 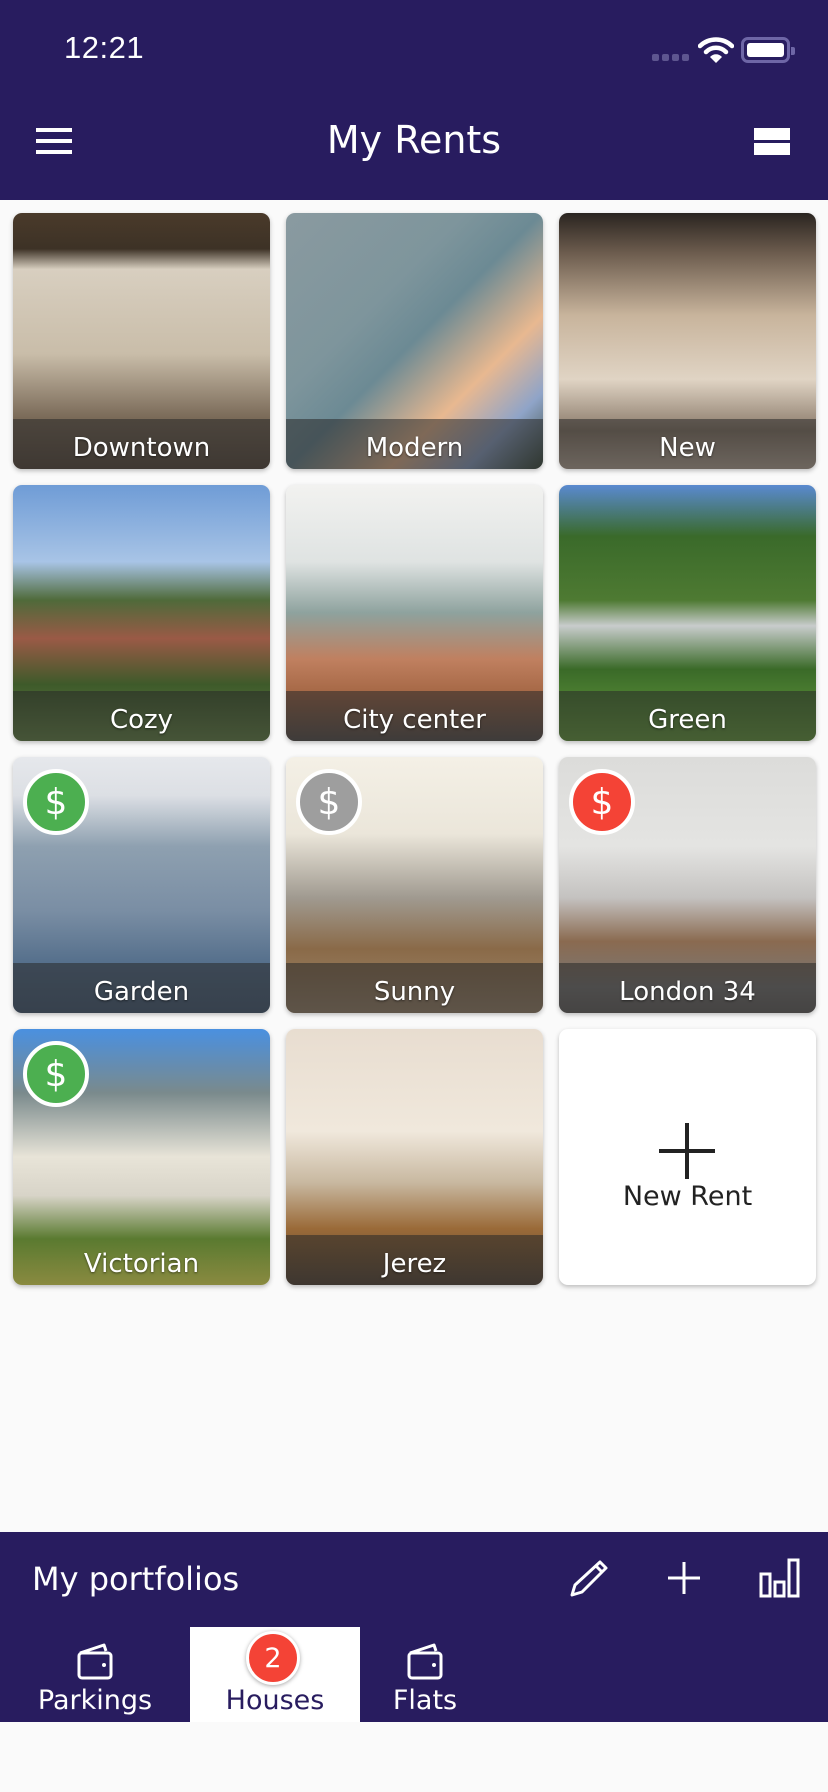 I want to click on payment-pending-badge: $, so click(x=329, y=802).